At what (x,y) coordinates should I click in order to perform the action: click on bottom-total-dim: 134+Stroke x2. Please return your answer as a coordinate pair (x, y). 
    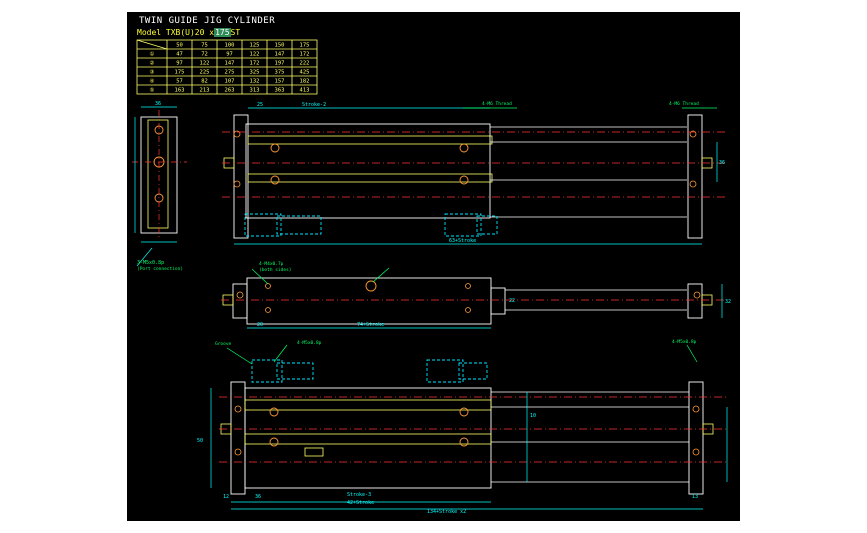
    Looking at the image, I should click on (446, 512).